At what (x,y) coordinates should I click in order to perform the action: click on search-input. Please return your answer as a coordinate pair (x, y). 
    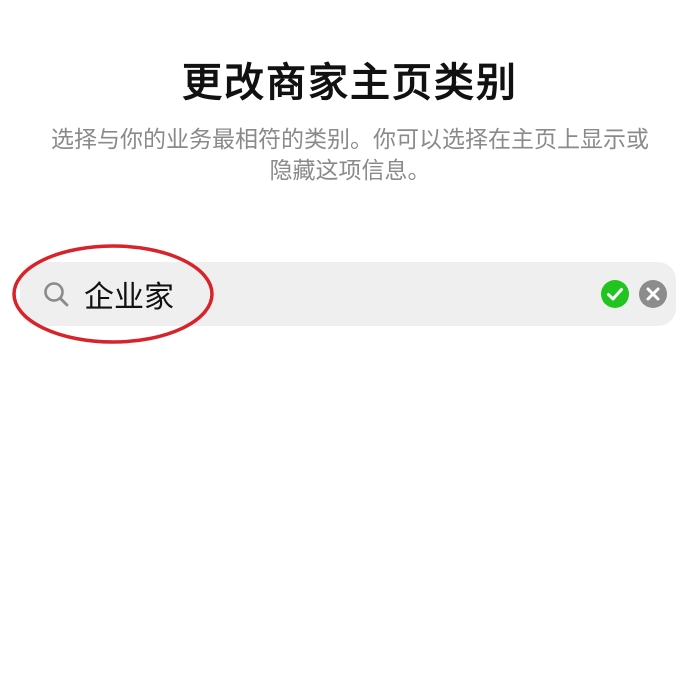
    Looking at the image, I should click on (334, 294).